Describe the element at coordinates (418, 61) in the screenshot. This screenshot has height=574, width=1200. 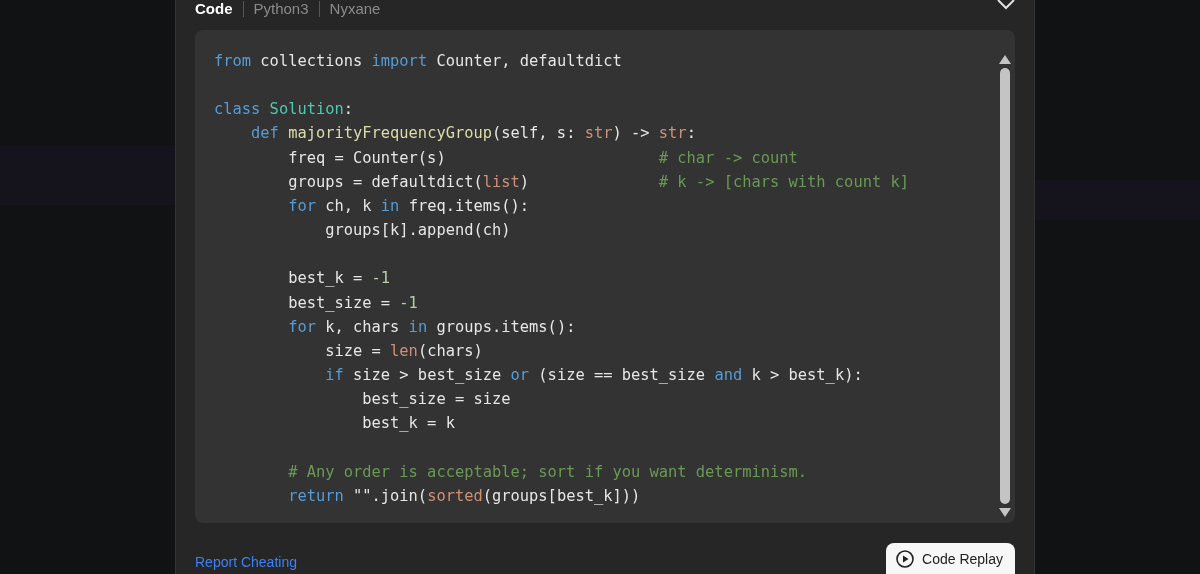
I see `code-line: from collections import Counter, defaultdict` at that location.